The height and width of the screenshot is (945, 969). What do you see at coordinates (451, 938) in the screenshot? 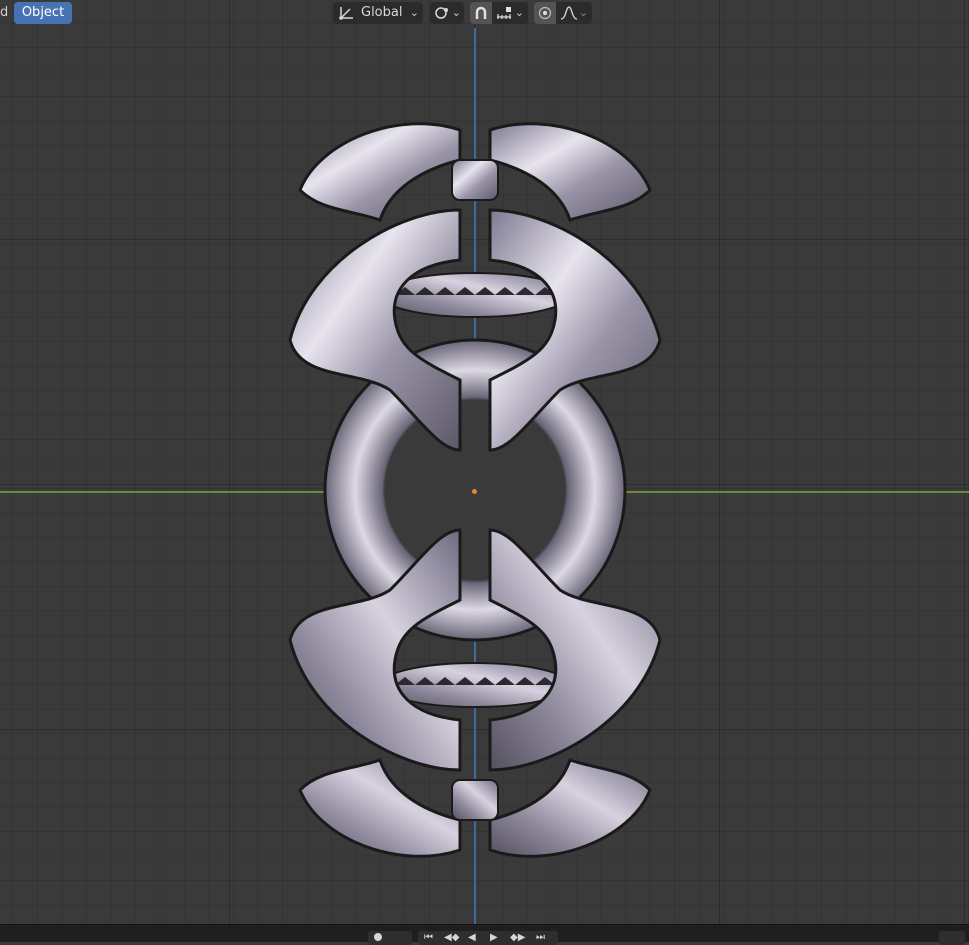
I see `prev-keyframe-icon: ◀◆` at bounding box center [451, 938].